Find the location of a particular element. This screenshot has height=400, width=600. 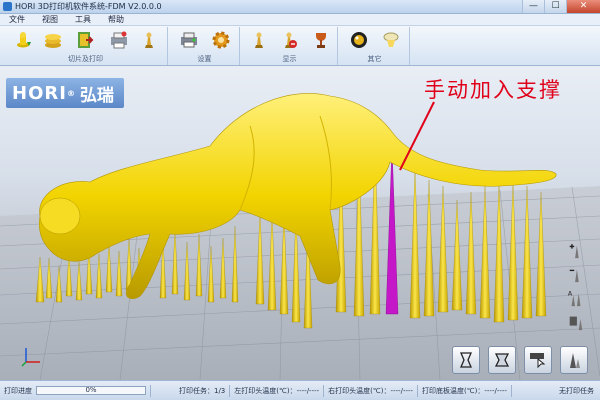

print-progress-label: 打印进度 is located at coordinates (18, 390).